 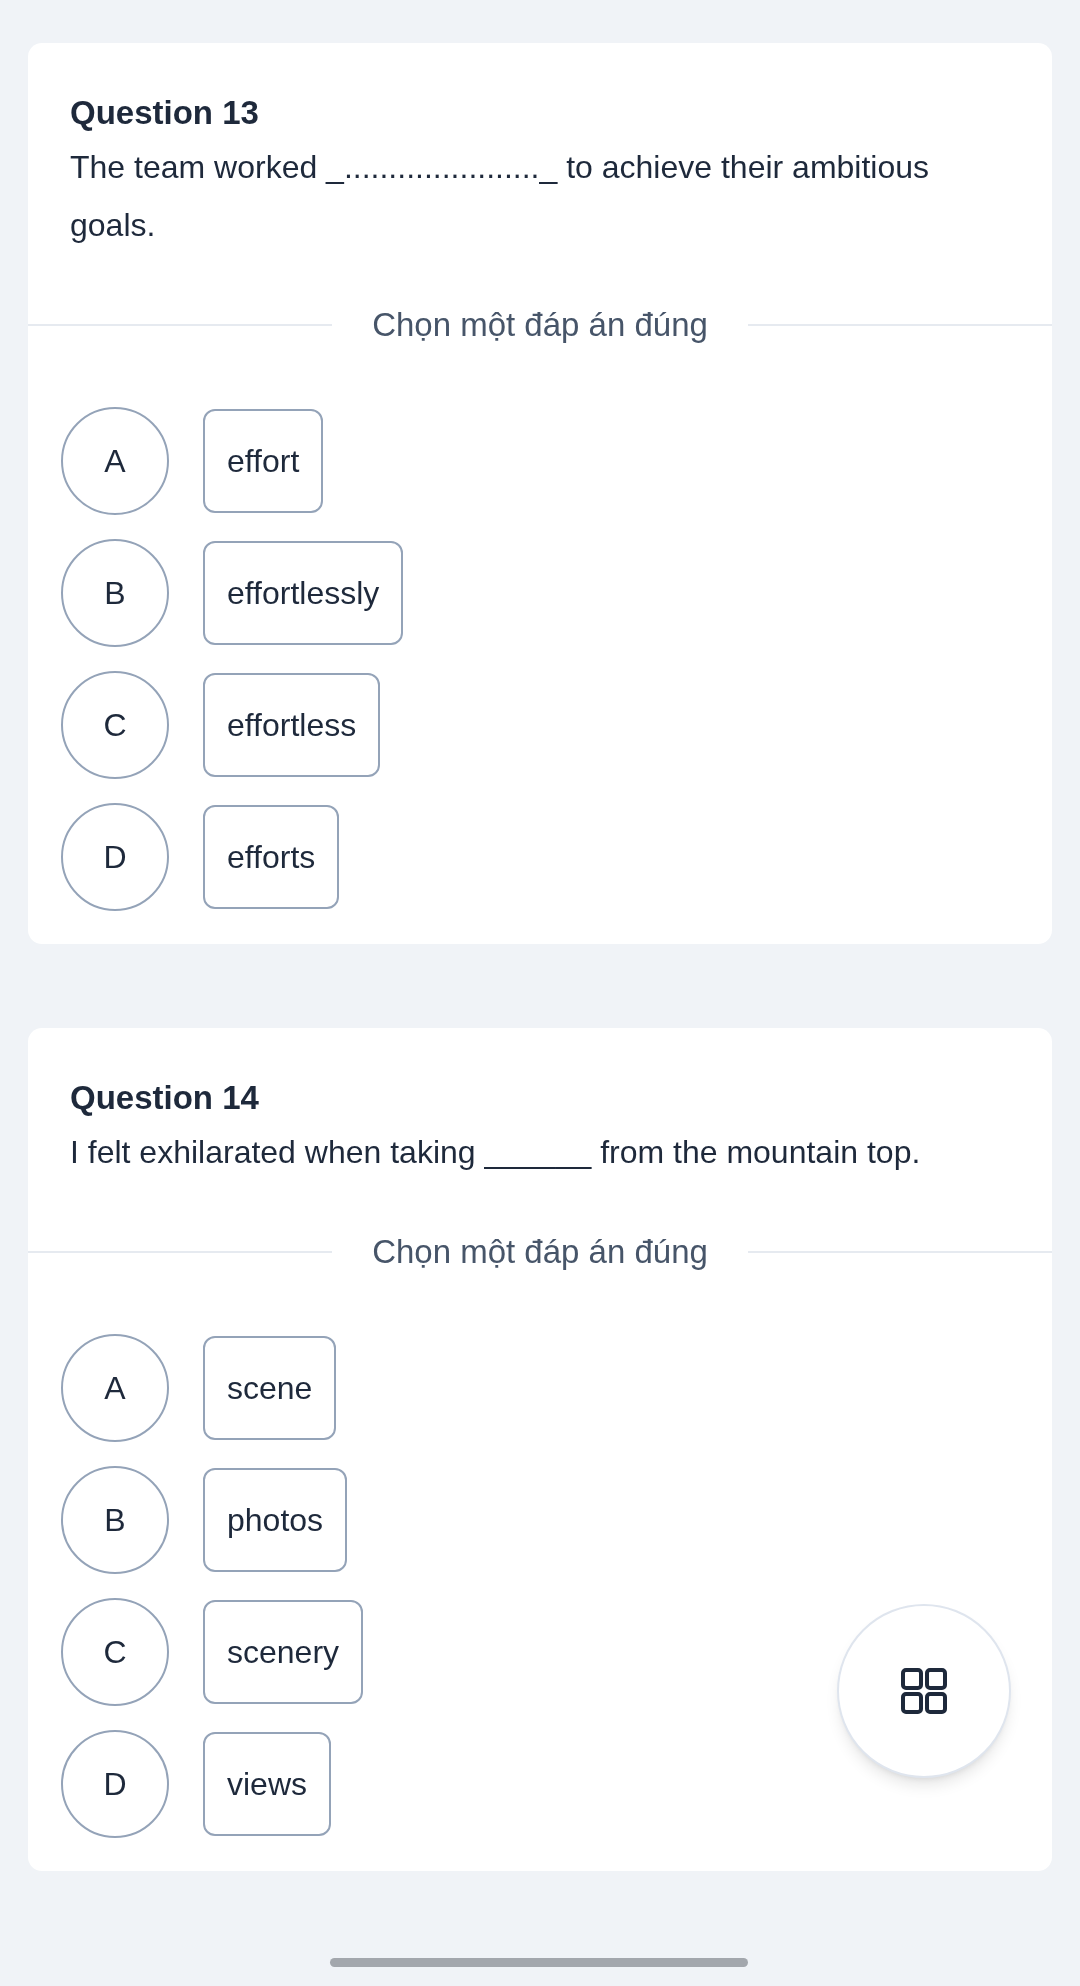 What do you see at coordinates (267, 1784) in the screenshot?
I see `option-answer: views` at bounding box center [267, 1784].